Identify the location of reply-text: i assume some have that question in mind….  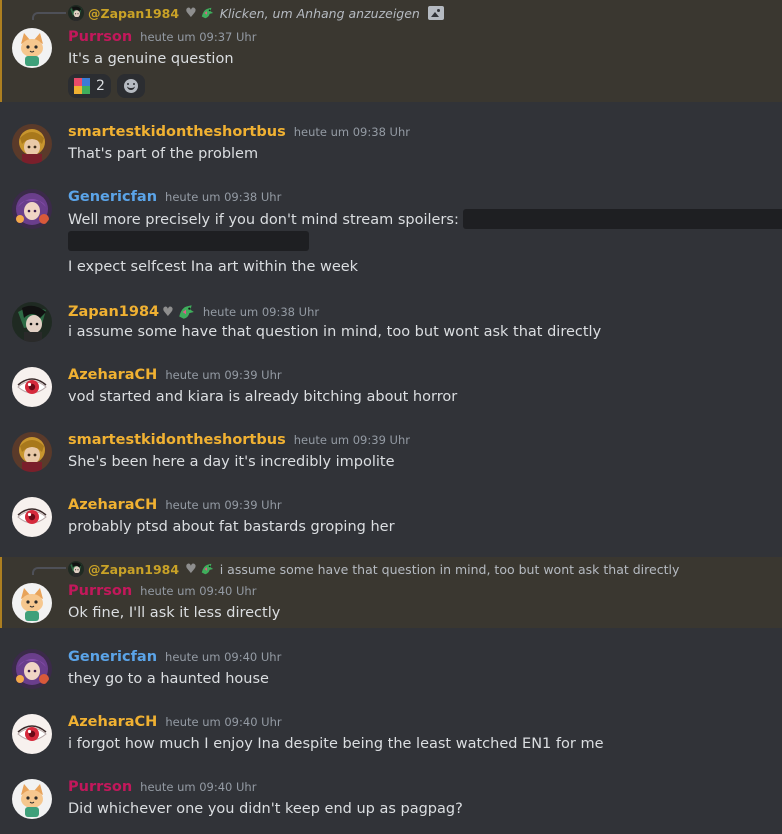
(450, 569).